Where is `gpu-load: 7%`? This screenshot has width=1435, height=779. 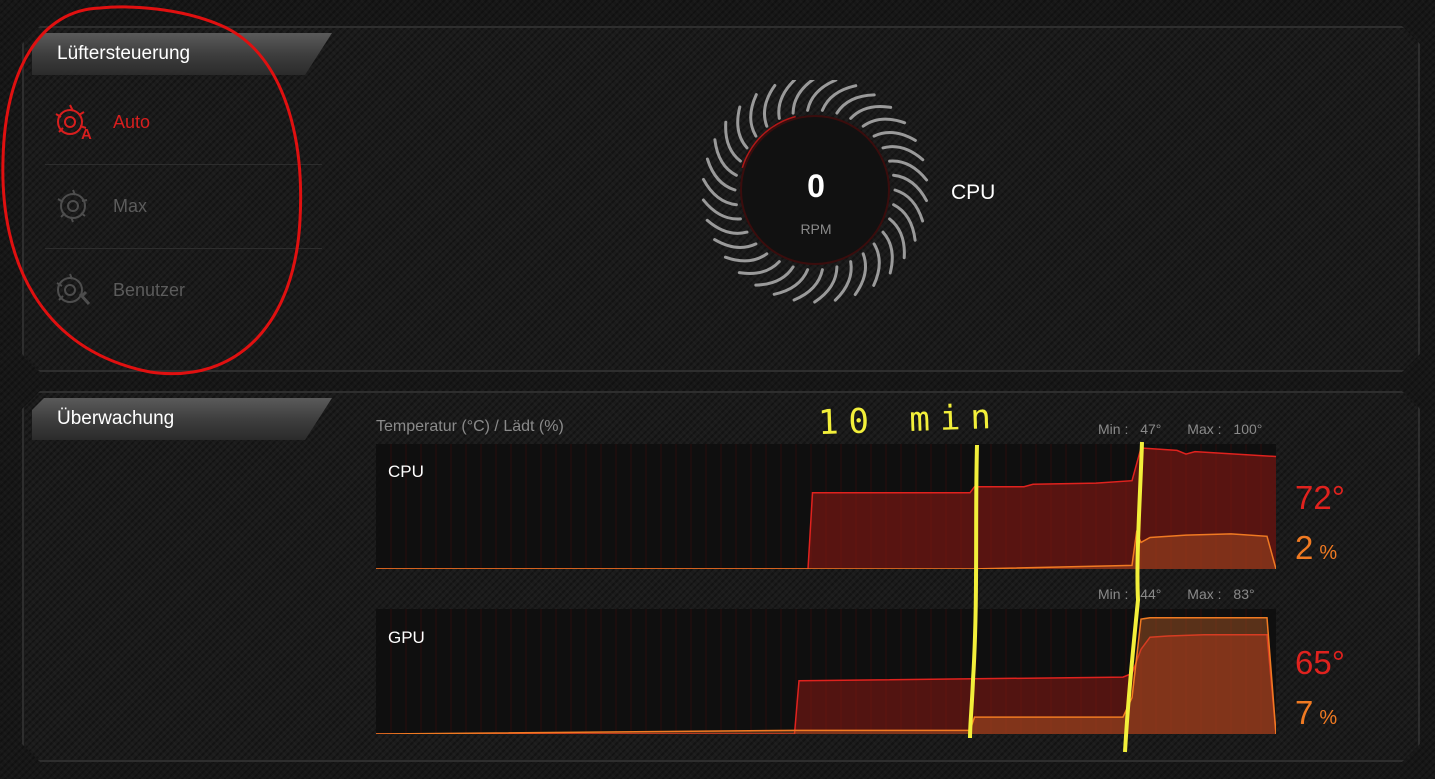
gpu-load: 7% is located at coordinates (1316, 713).